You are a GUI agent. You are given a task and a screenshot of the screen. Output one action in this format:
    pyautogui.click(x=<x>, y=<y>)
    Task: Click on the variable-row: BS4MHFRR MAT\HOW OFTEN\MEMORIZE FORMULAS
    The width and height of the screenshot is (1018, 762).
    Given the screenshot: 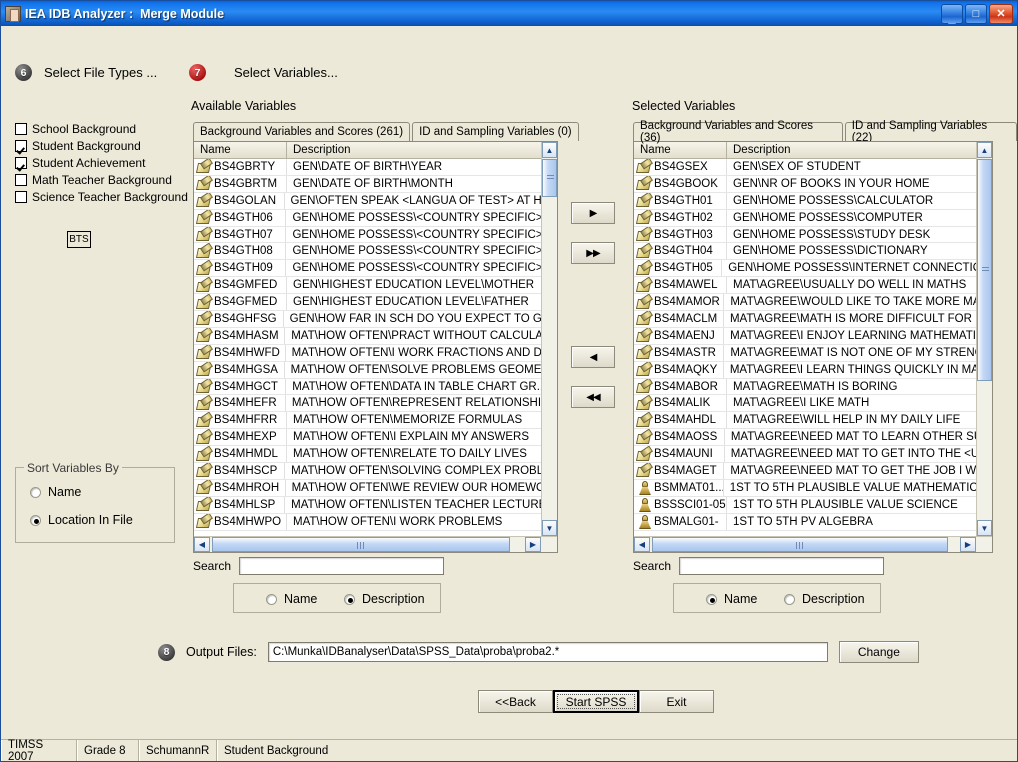 What is the action you would take?
    pyautogui.click(x=367, y=421)
    